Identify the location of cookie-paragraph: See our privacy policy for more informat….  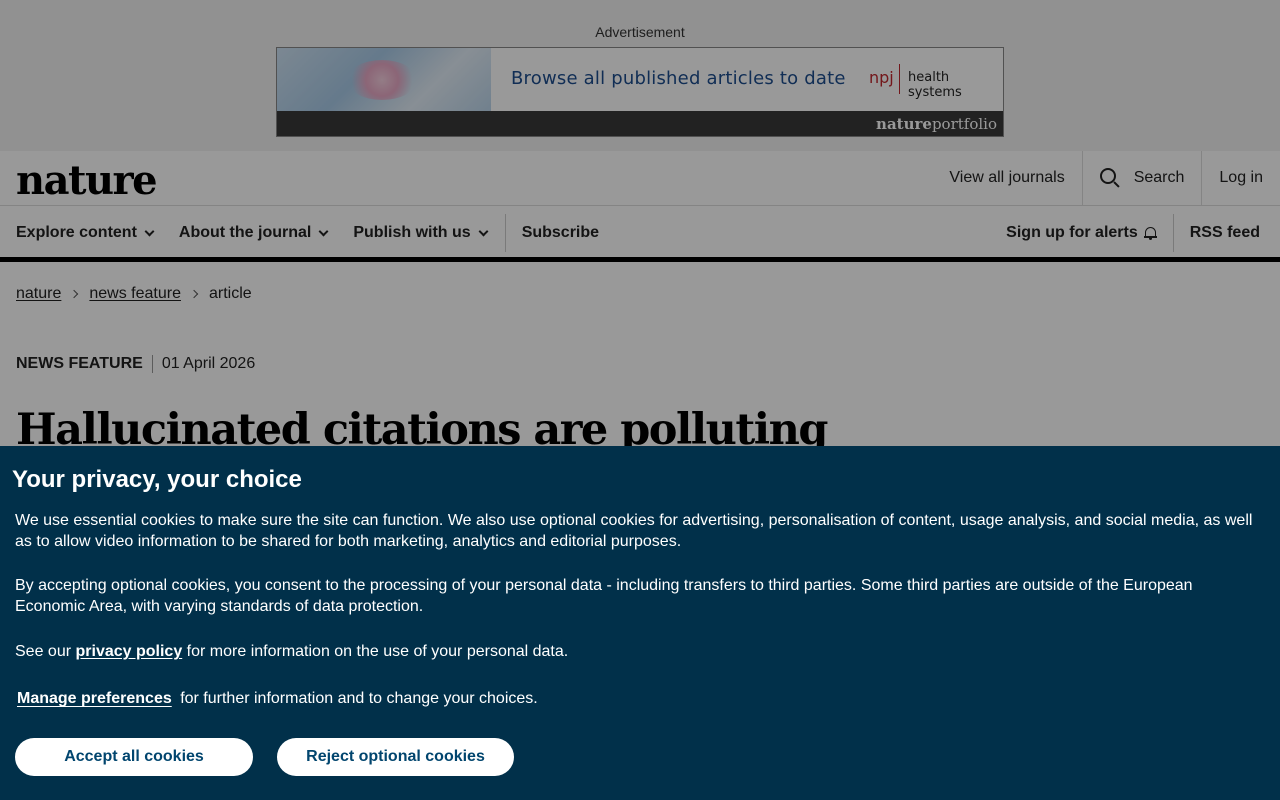
(292, 651).